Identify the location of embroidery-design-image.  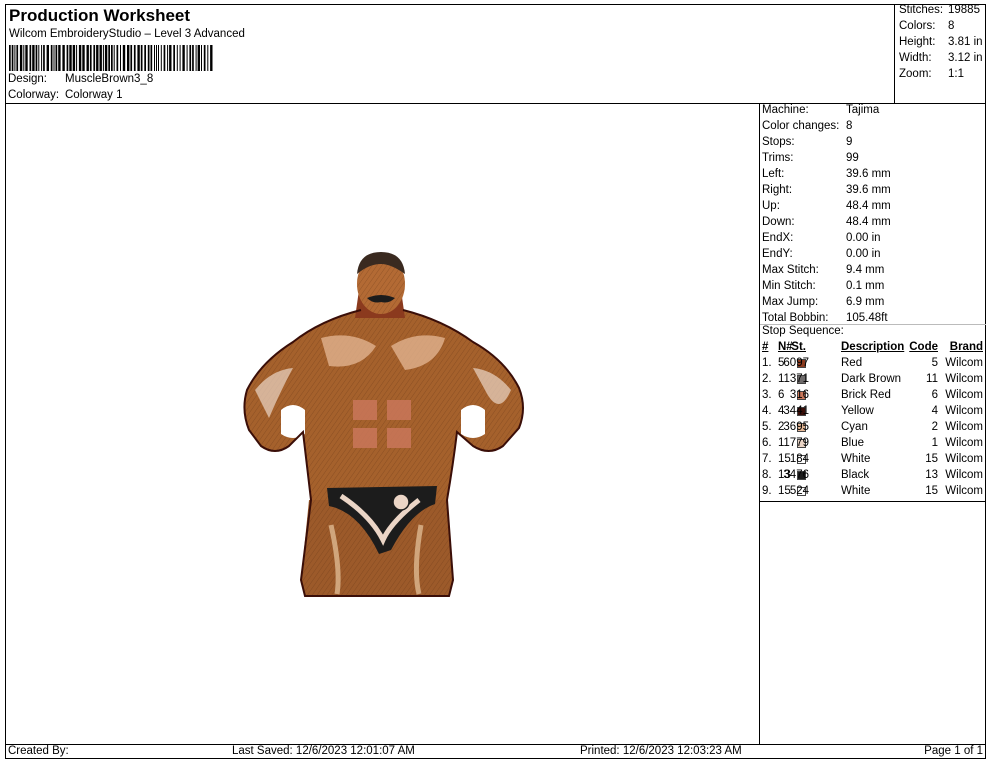
(383, 424).